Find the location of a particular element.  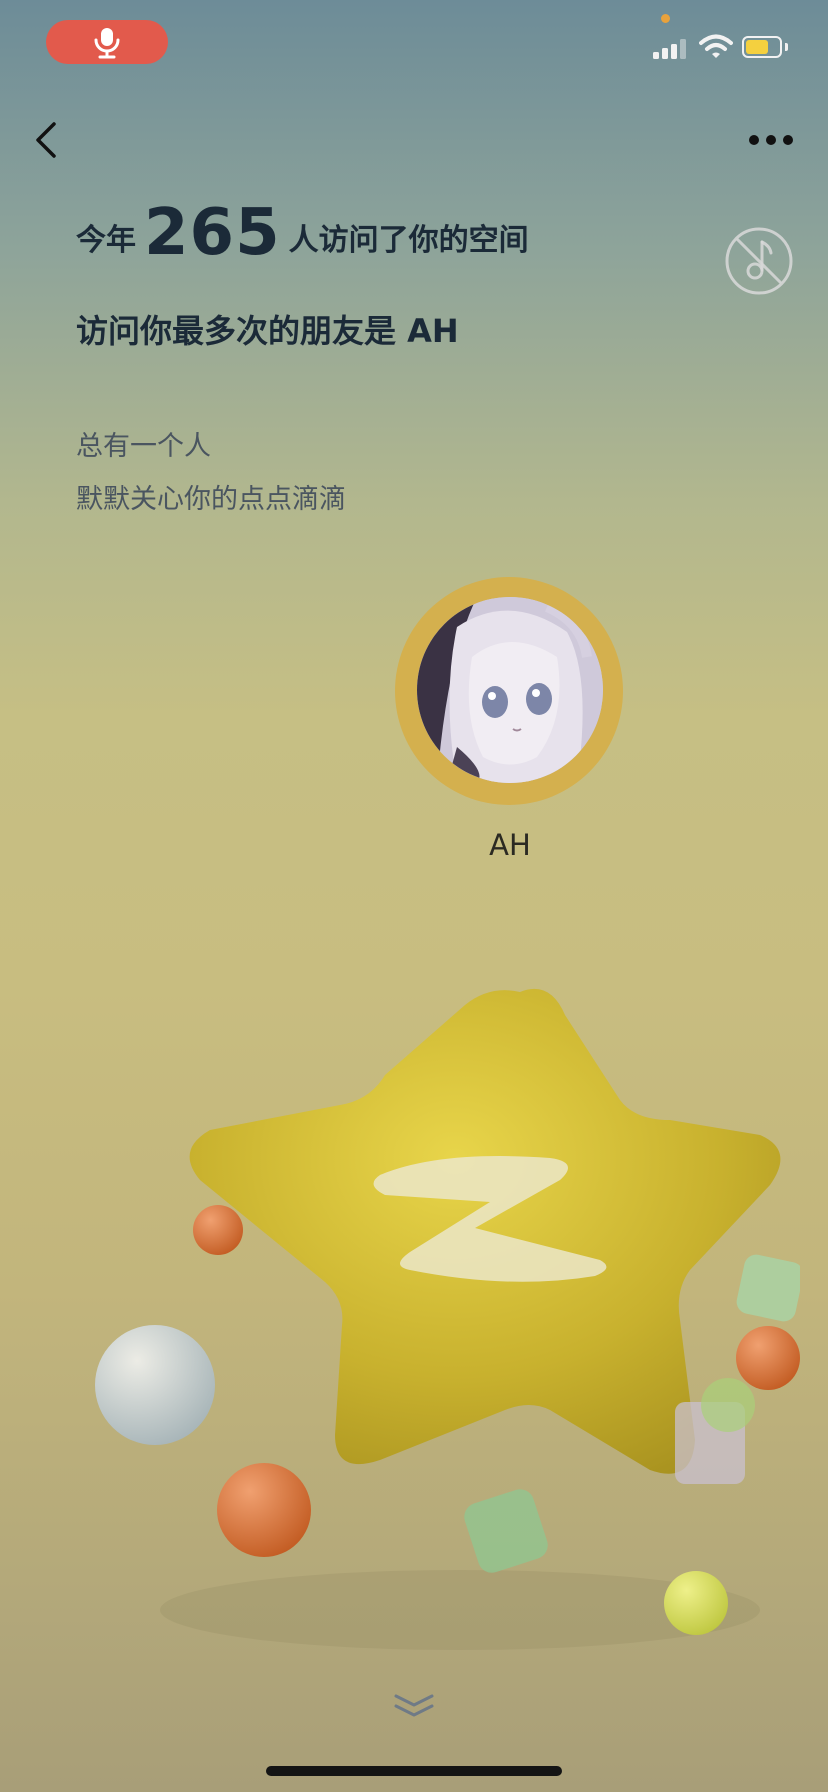

chevron-left-icon is located at coordinates (46, 140).